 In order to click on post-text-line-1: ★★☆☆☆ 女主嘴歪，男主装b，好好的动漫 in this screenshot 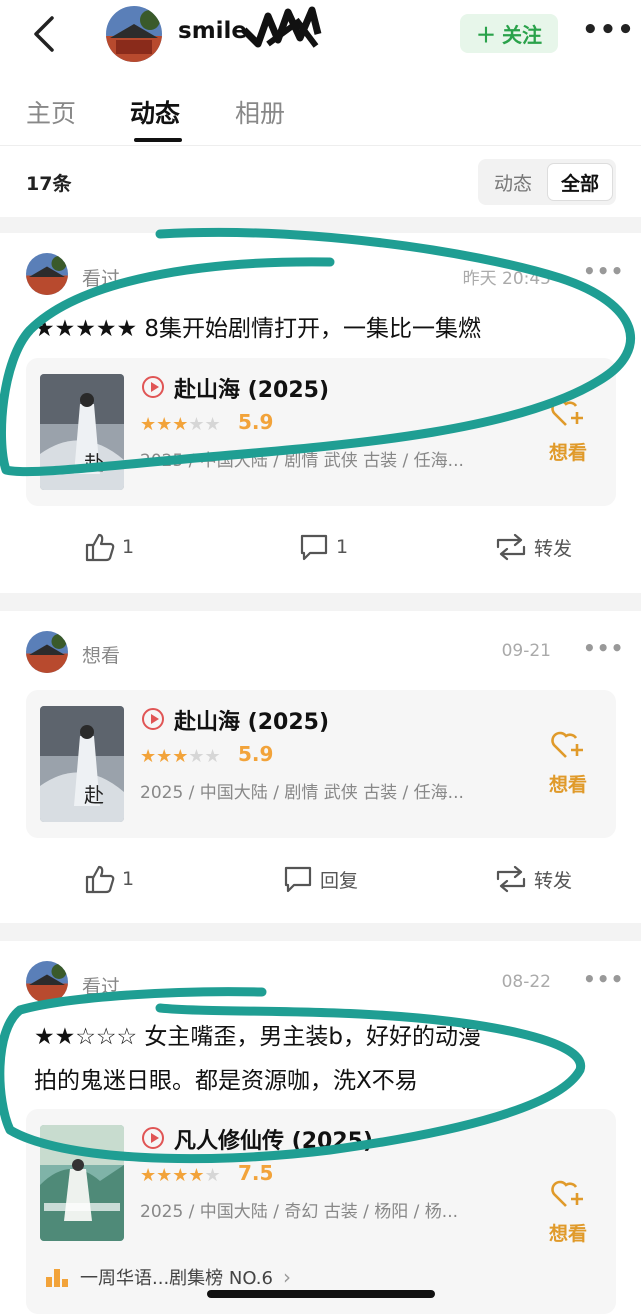, I will do `click(258, 1037)`.